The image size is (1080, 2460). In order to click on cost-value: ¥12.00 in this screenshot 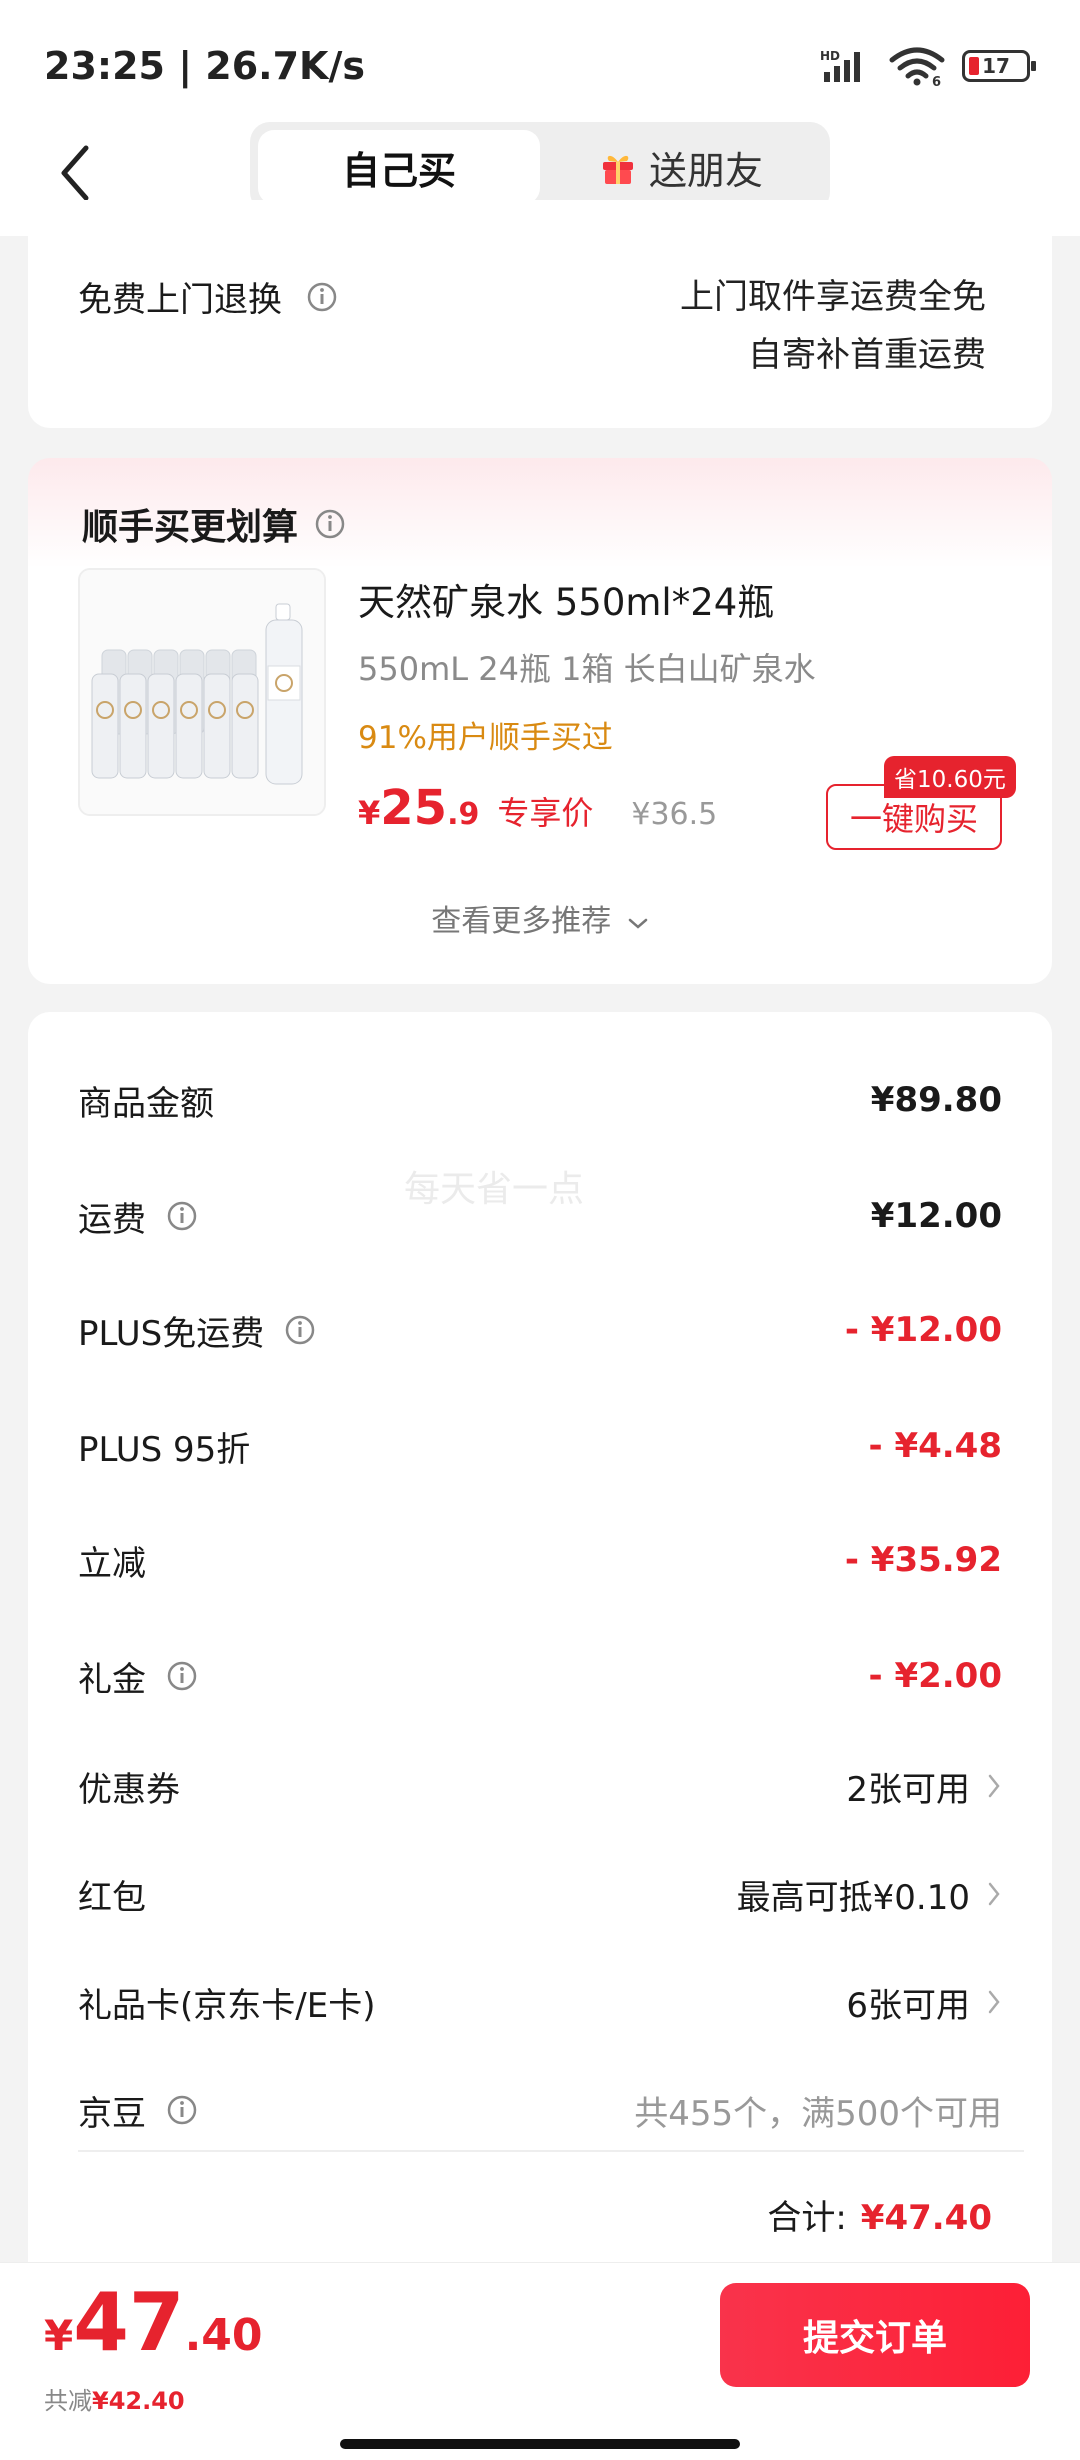, I will do `click(936, 1216)`.